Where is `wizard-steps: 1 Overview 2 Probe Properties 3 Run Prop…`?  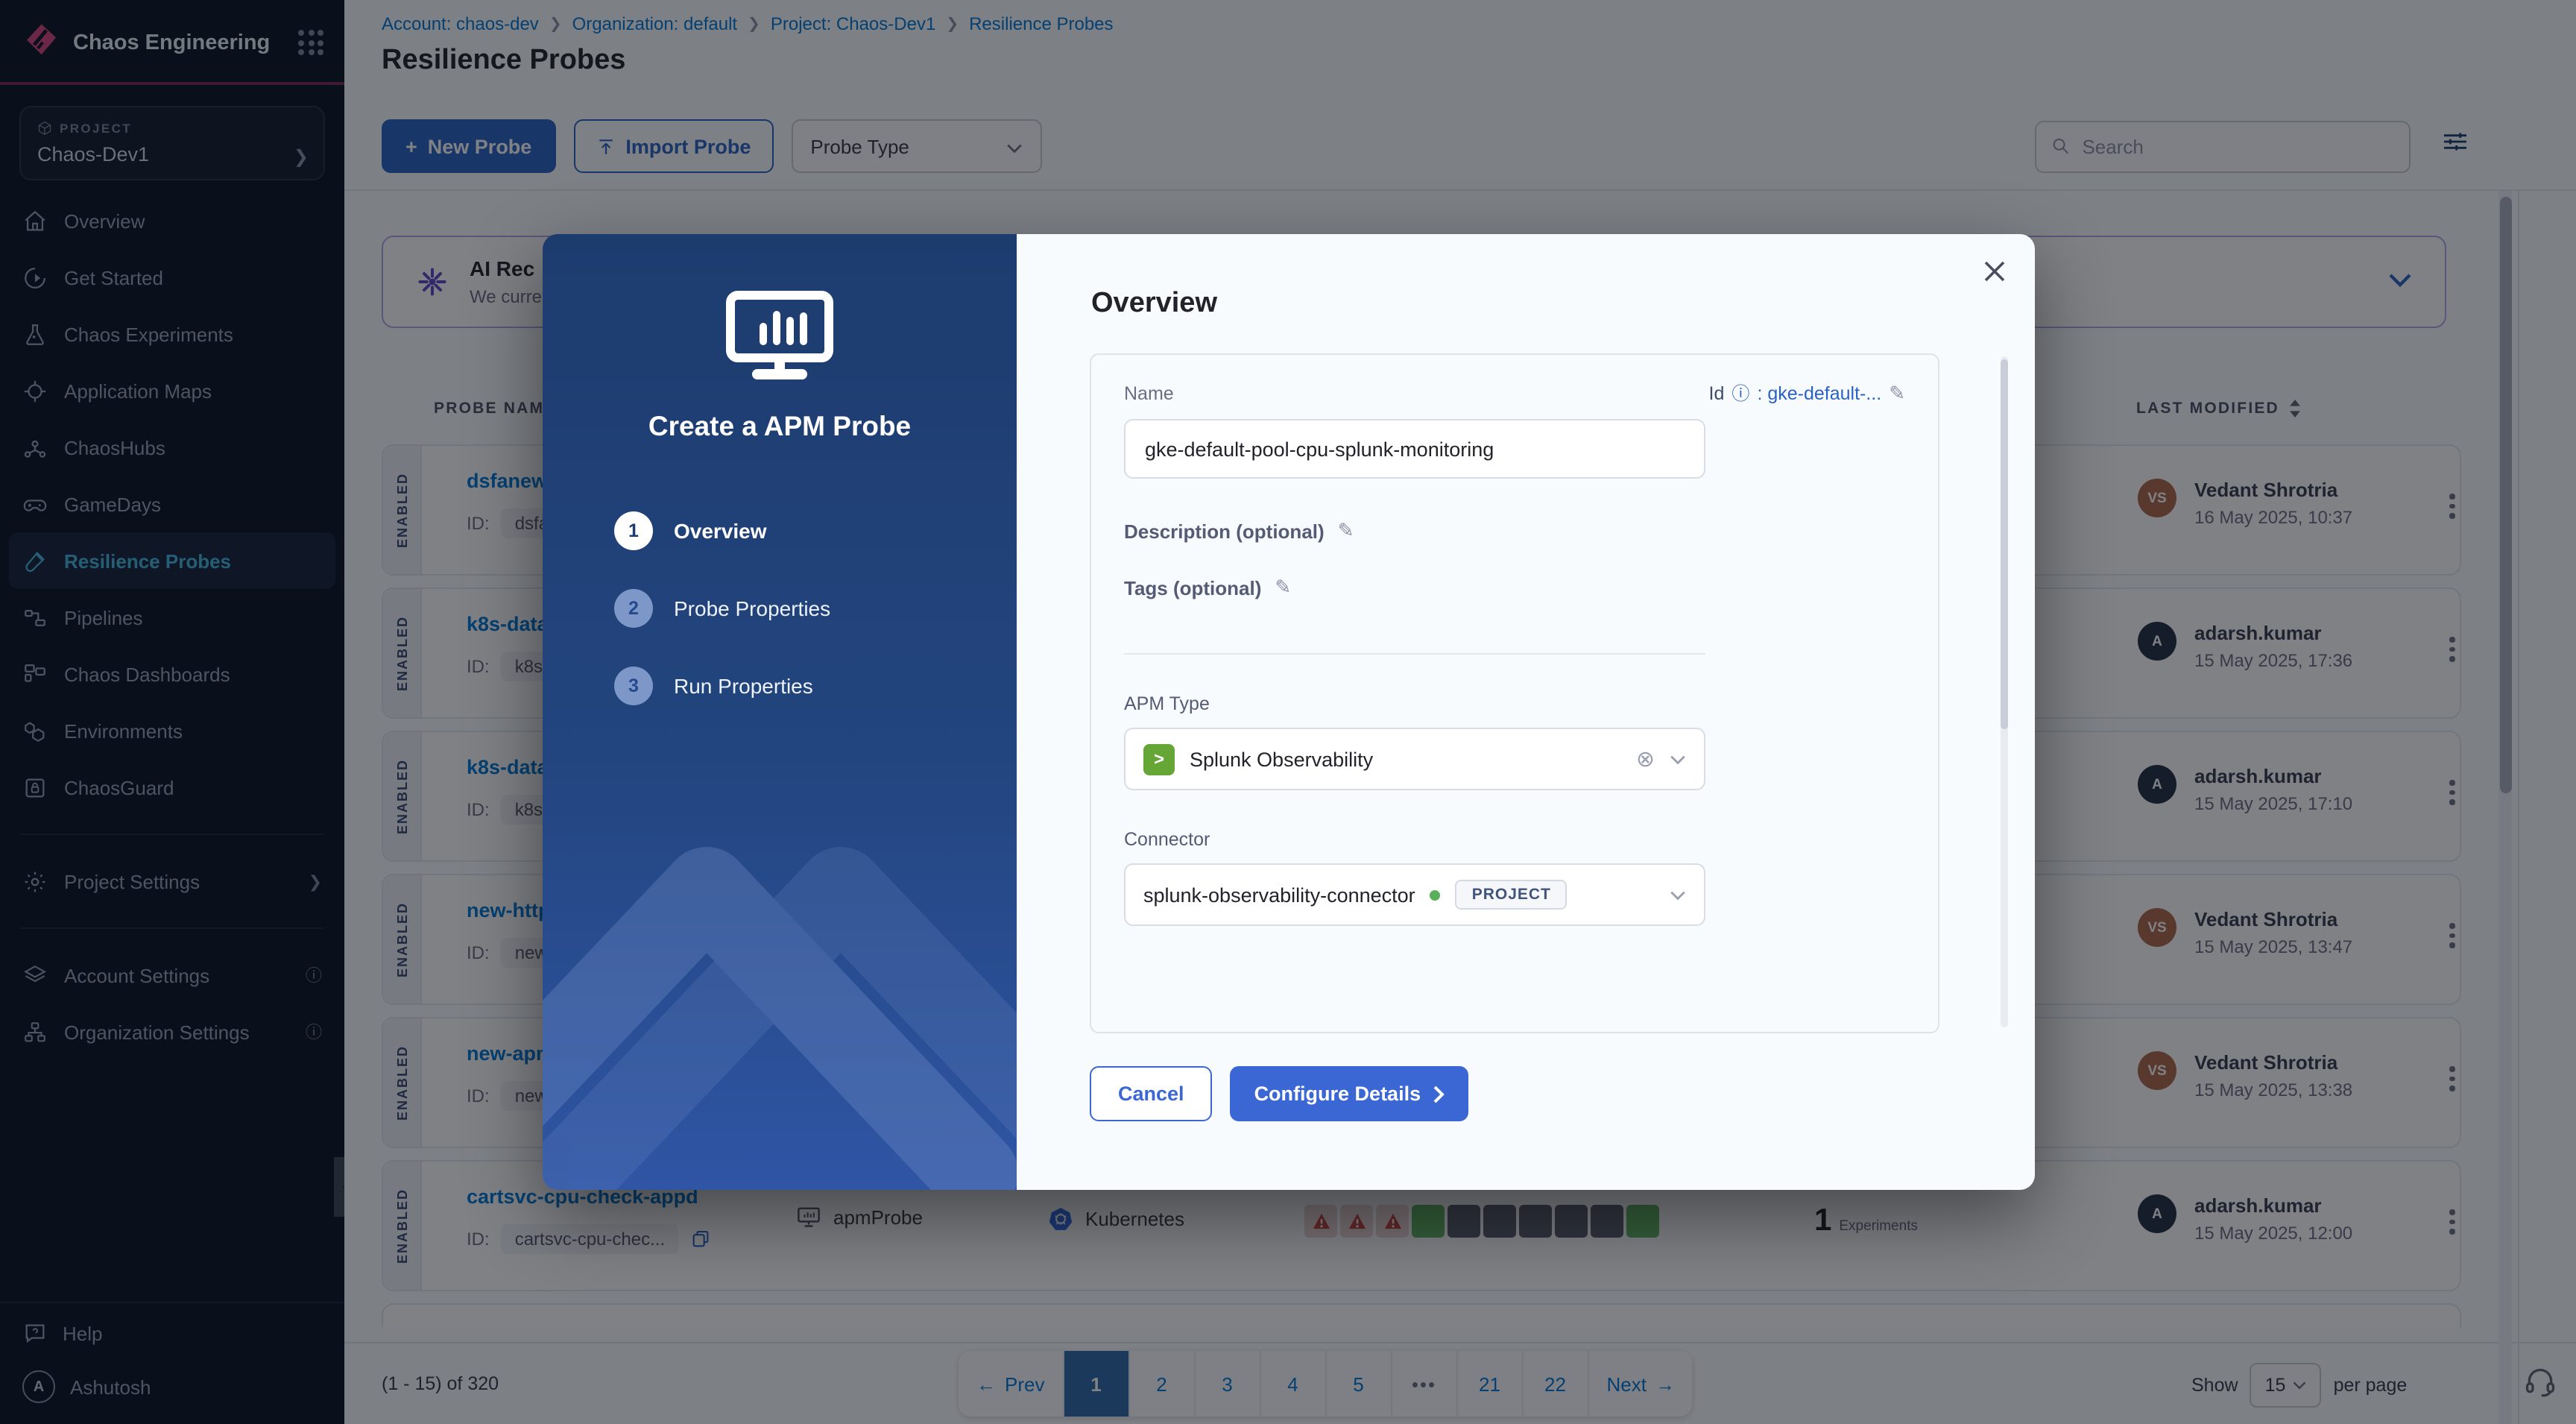
wizard-steps: 1 Overview 2 Probe Properties 3 Run Prop… is located at coordinates (722, 627).